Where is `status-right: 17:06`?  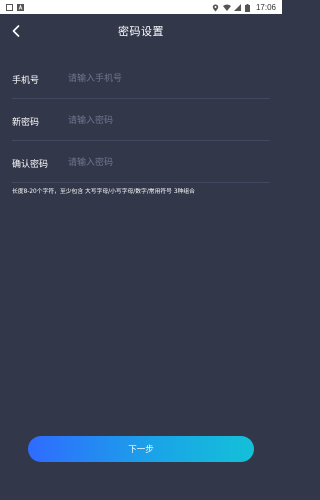 status-right: 17:06 is located at coordinates (247, 7).